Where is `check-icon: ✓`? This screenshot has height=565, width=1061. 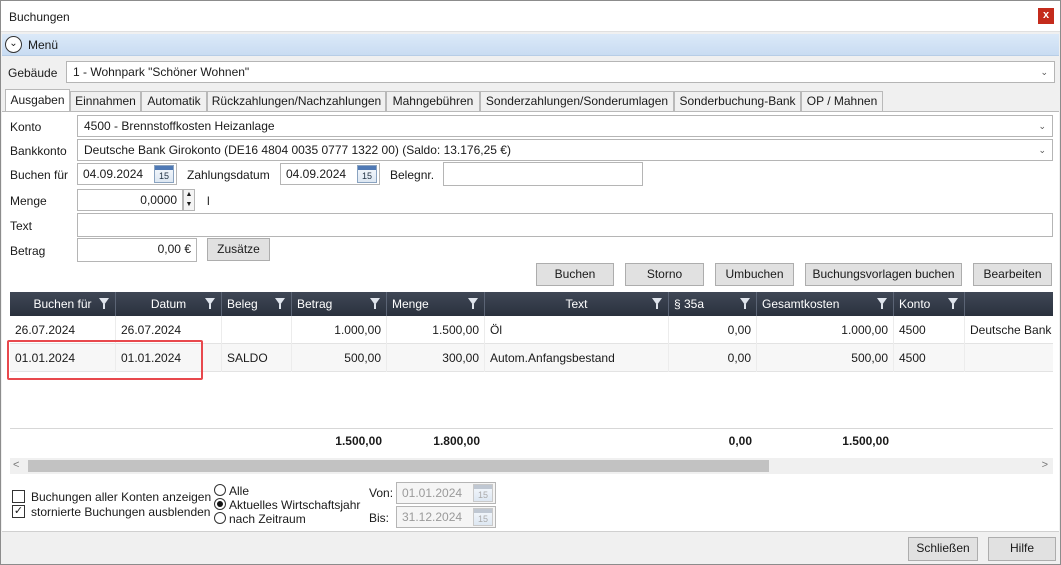
check-icon: ✓ is located at coordinates (18, 511).